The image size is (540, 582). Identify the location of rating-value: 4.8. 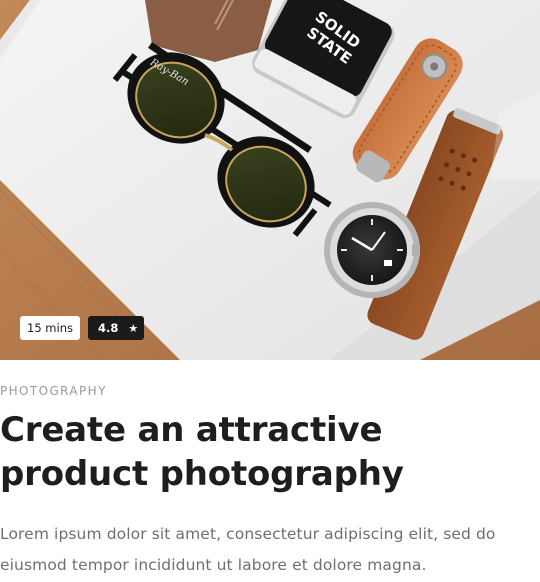
(108, 328).